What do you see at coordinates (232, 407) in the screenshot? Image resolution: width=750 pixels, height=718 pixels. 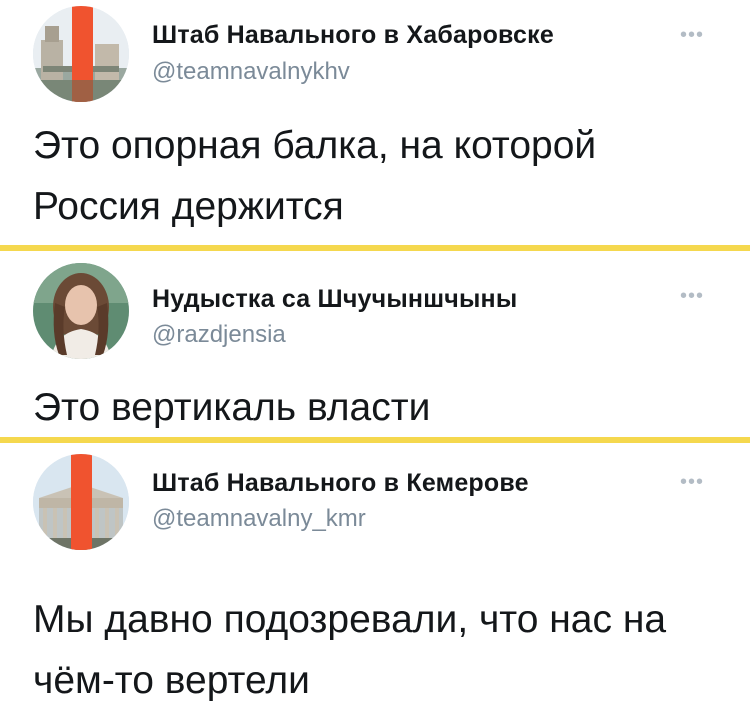 I see `tweet-text-line-1: Это вертикаль власти` at bounding box center [232, 407].